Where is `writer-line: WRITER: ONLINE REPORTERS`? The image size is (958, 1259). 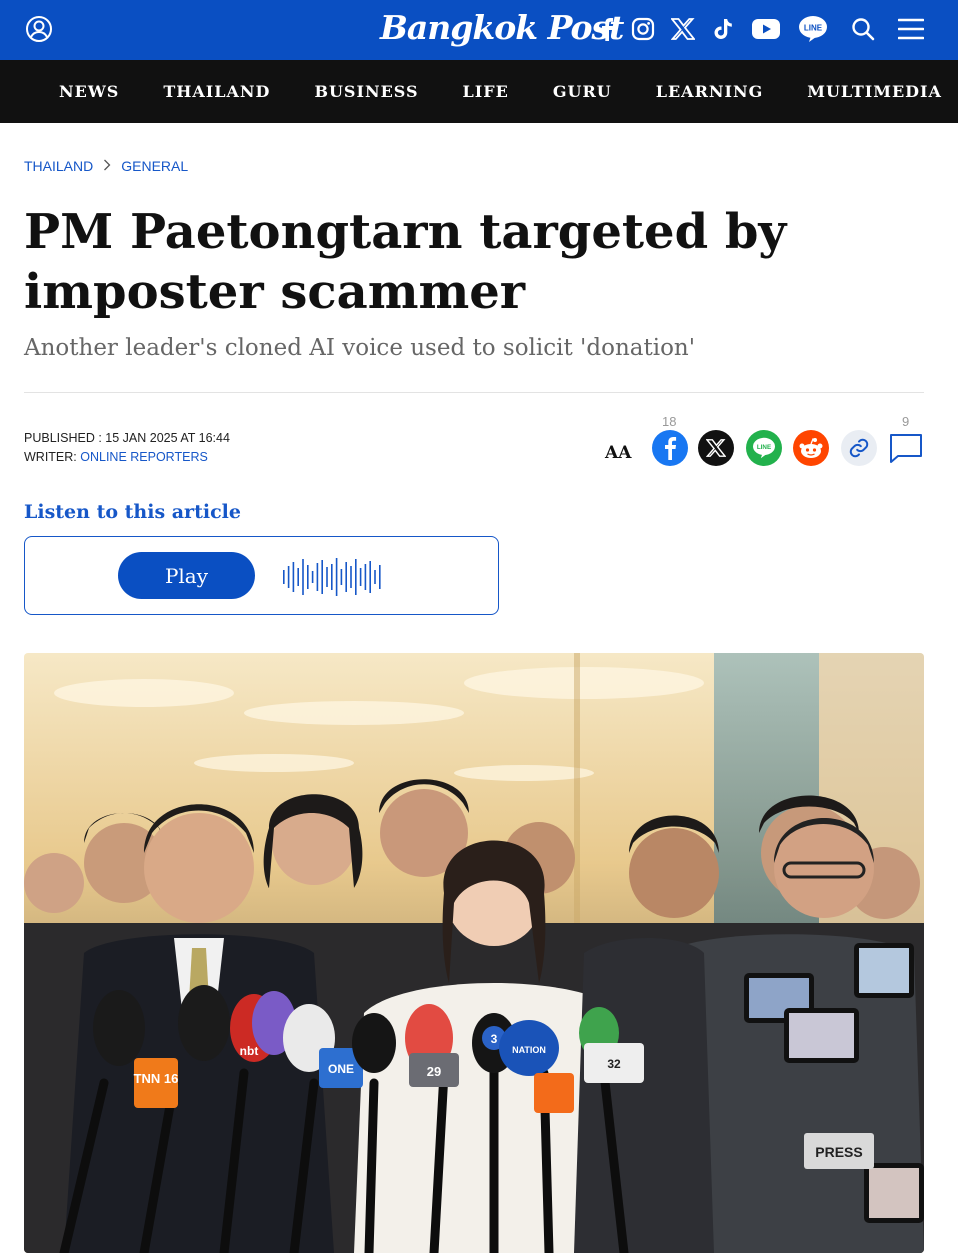
writer-line: WRITER: ONLINE REPORTERS is located at coordinates (127, 457).